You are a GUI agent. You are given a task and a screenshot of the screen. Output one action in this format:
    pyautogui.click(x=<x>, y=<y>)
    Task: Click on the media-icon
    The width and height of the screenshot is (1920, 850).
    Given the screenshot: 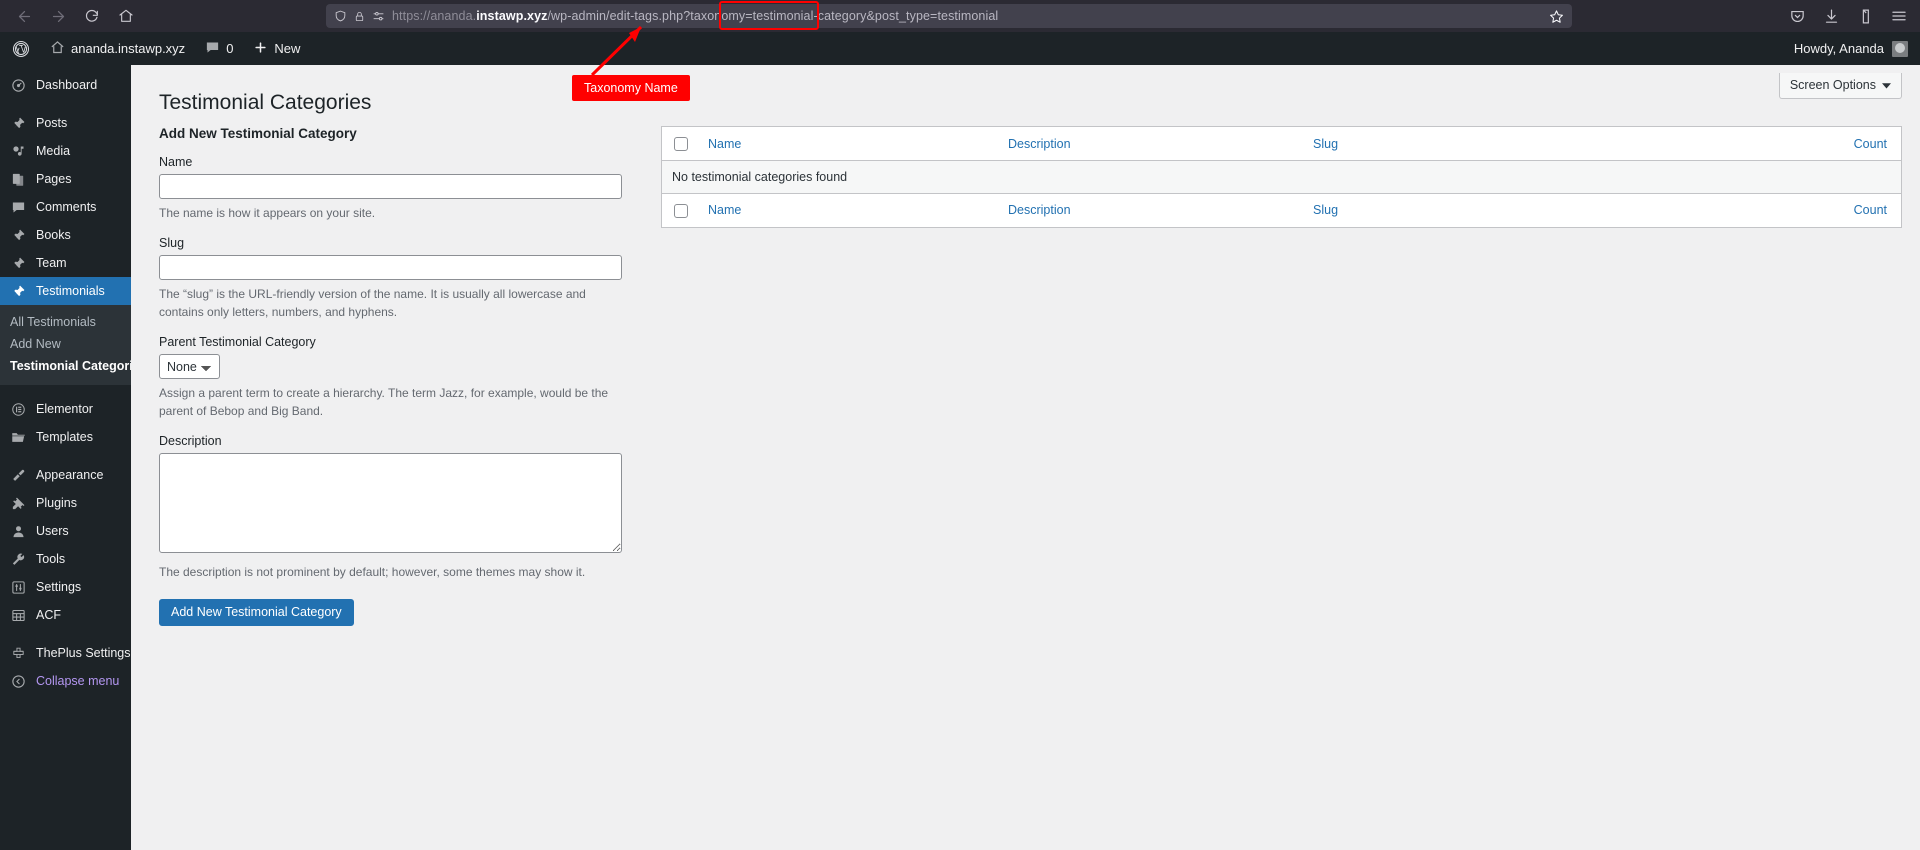 What is the action you would take?
    pyautogui.click(x=18, y=151)
    